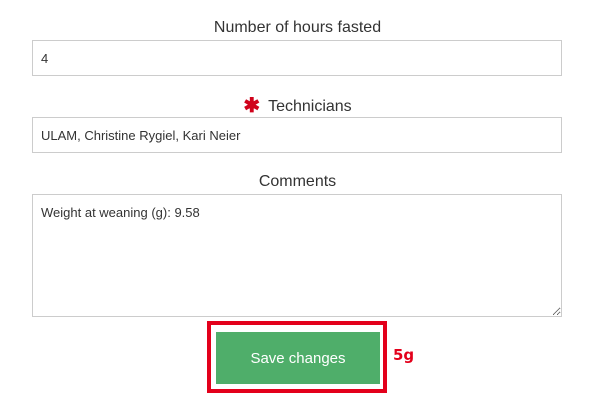 This screenshot has height=409, width=598. Describe the element at coordinates (252, 106) in the screenshot. I see `asterisk-icon: ✱` at that location.